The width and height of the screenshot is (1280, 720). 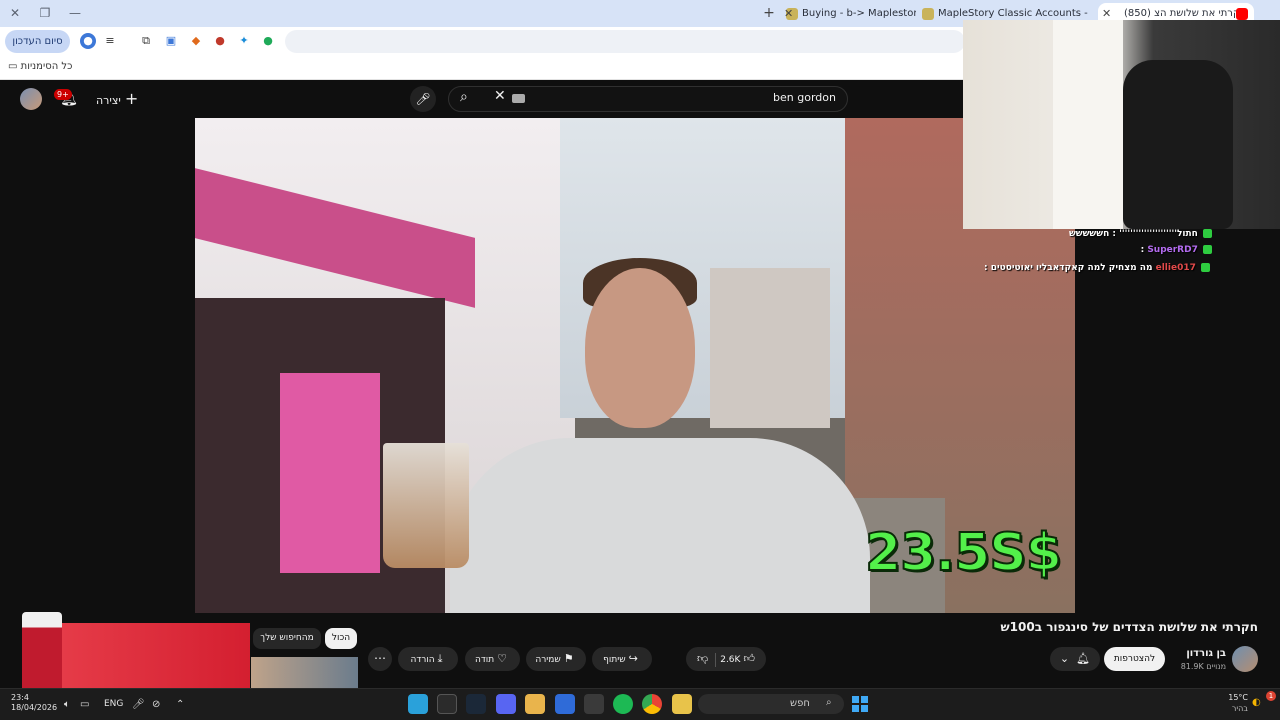 I want to click on volume-icon: 🔈︎, so click(x=67, y=704).